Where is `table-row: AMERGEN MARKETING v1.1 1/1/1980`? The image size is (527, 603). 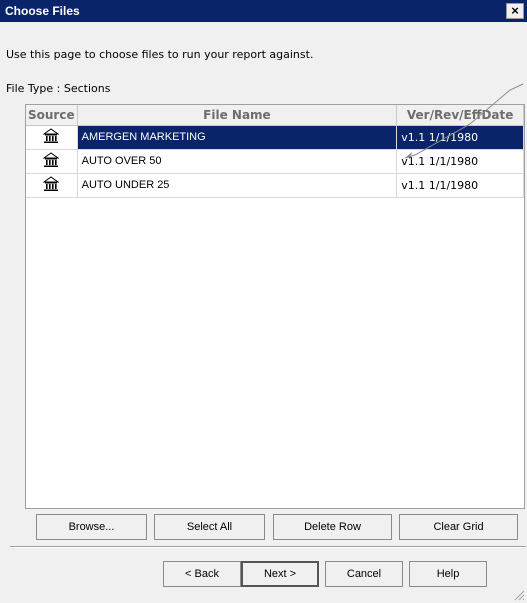
table-row: AMERGEN MARKETING v1.1 1/1/1980 is located at coordinates (275, 137).